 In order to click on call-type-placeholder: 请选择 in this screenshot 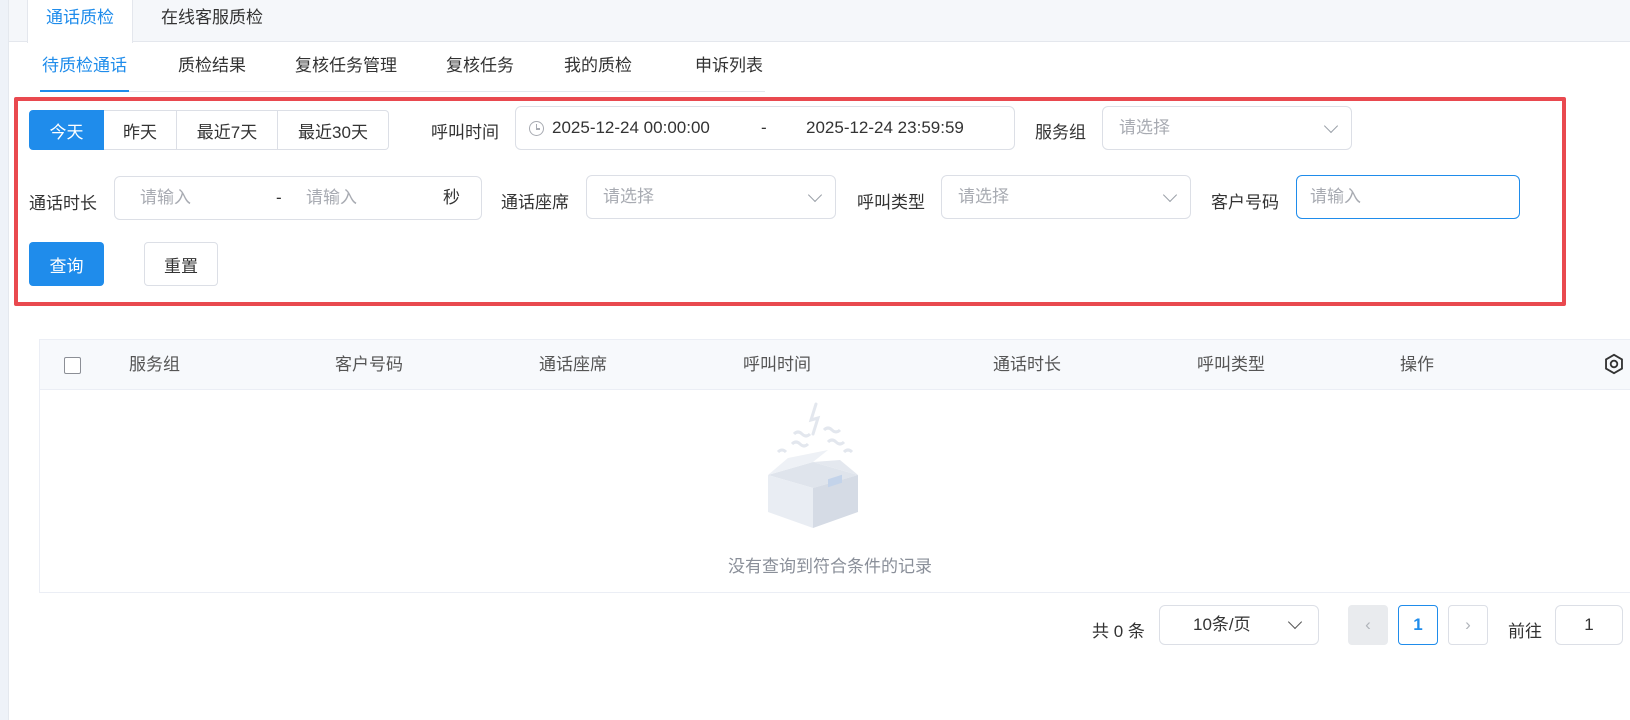, I will do `click(983, 196)`.